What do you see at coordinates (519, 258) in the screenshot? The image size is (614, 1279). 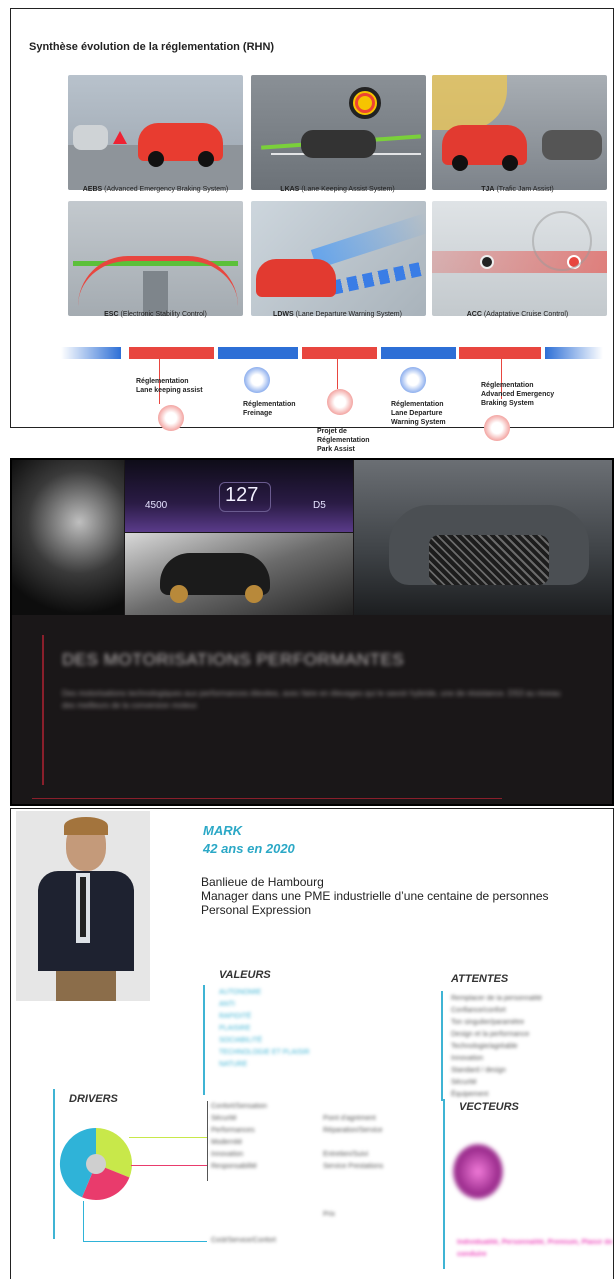 I see `acc-illustration` at bounding box center [519, 258].